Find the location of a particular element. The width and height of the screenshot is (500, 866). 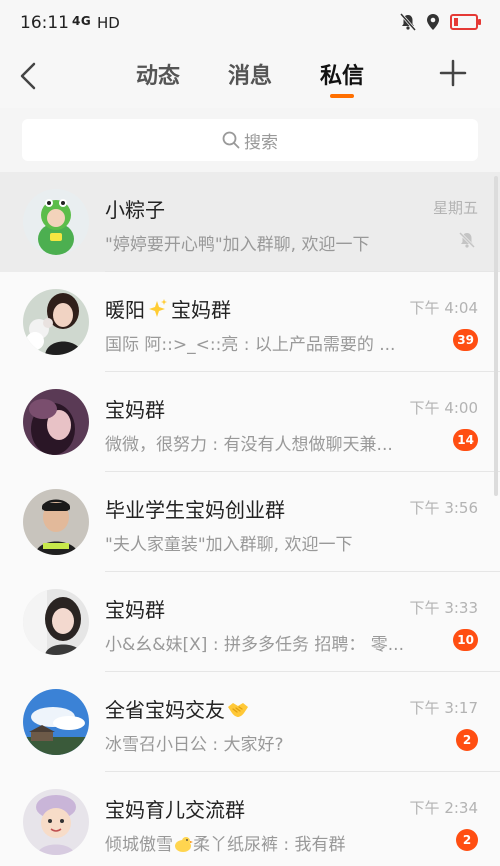

chat-time: 下午 3:56 is located at coordinates (443, 508).